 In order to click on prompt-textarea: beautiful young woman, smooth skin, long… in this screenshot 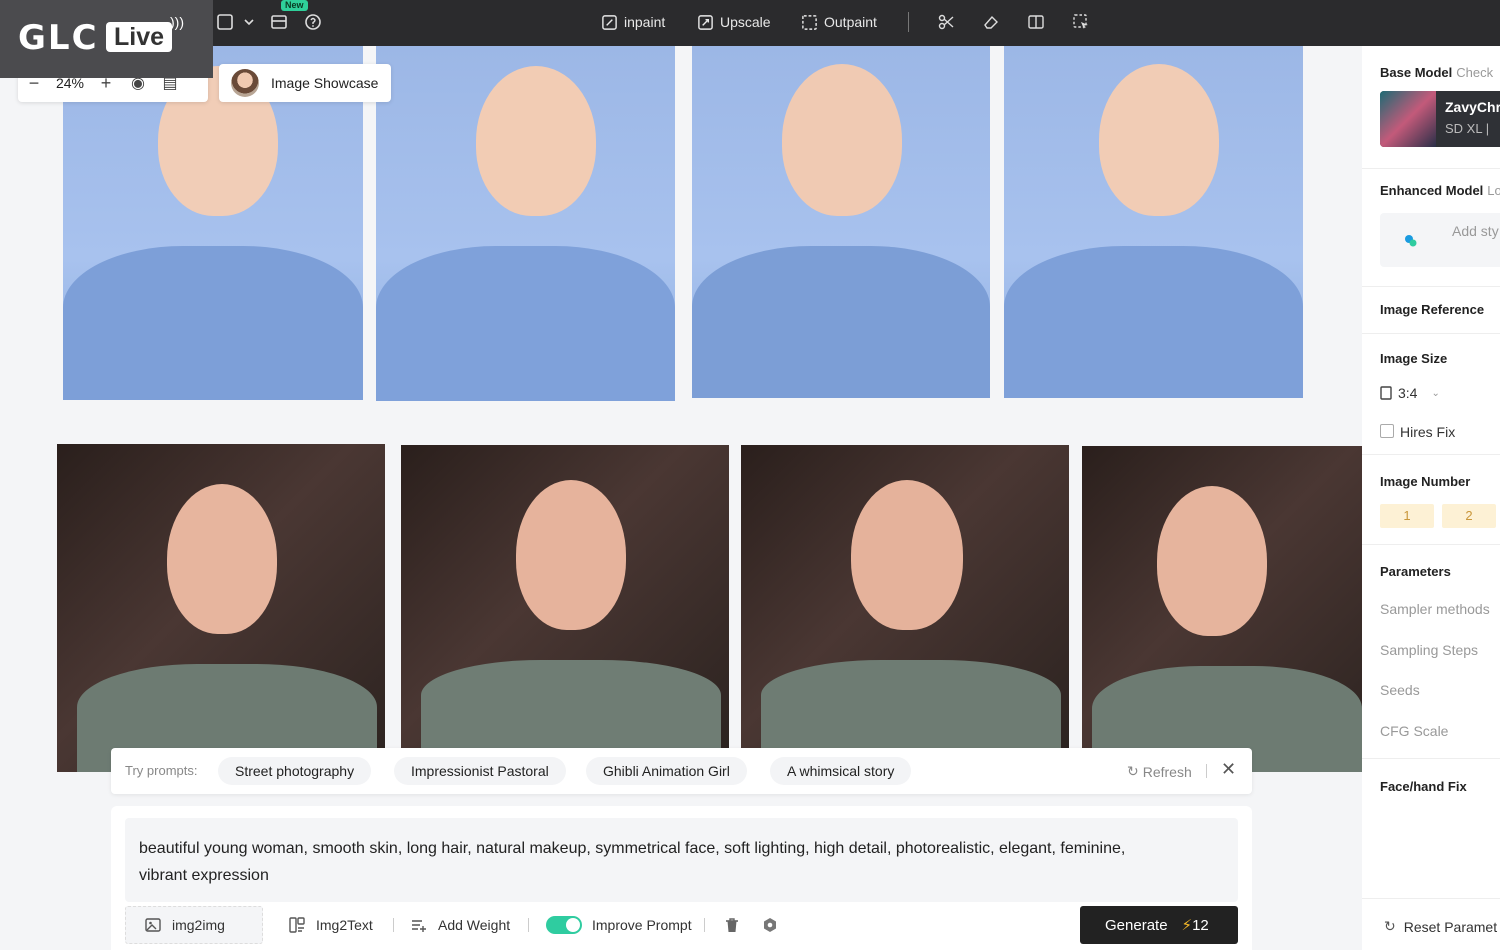, I will do `click(681, 860)`.